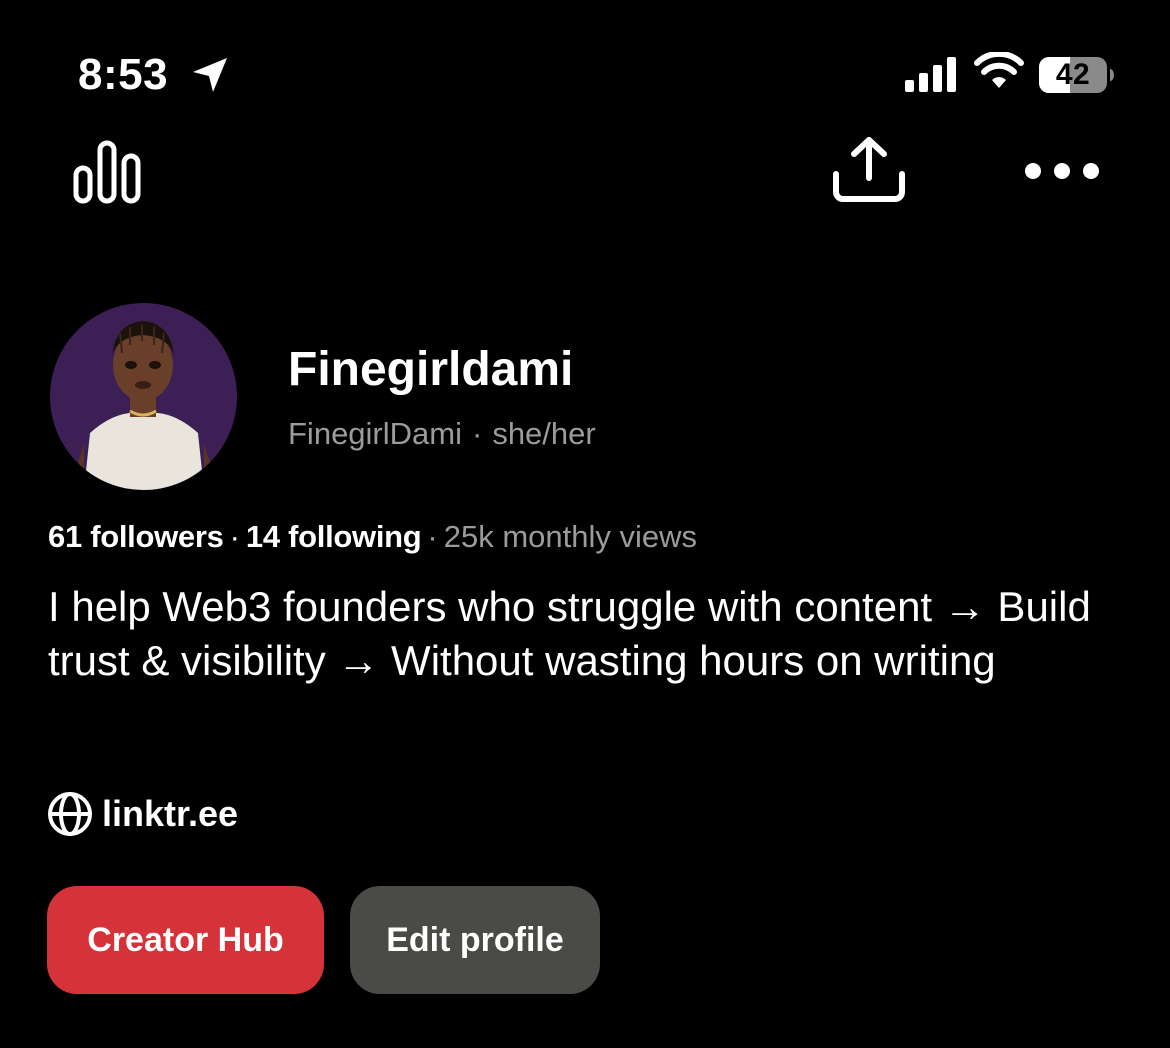 Image resolution: width=1170 pixels, height=1048 pixels. What do you see at coordinates (1073, 74) in the screenshot?
I see `battery-level: 42` at bounding box center [1073, 74].